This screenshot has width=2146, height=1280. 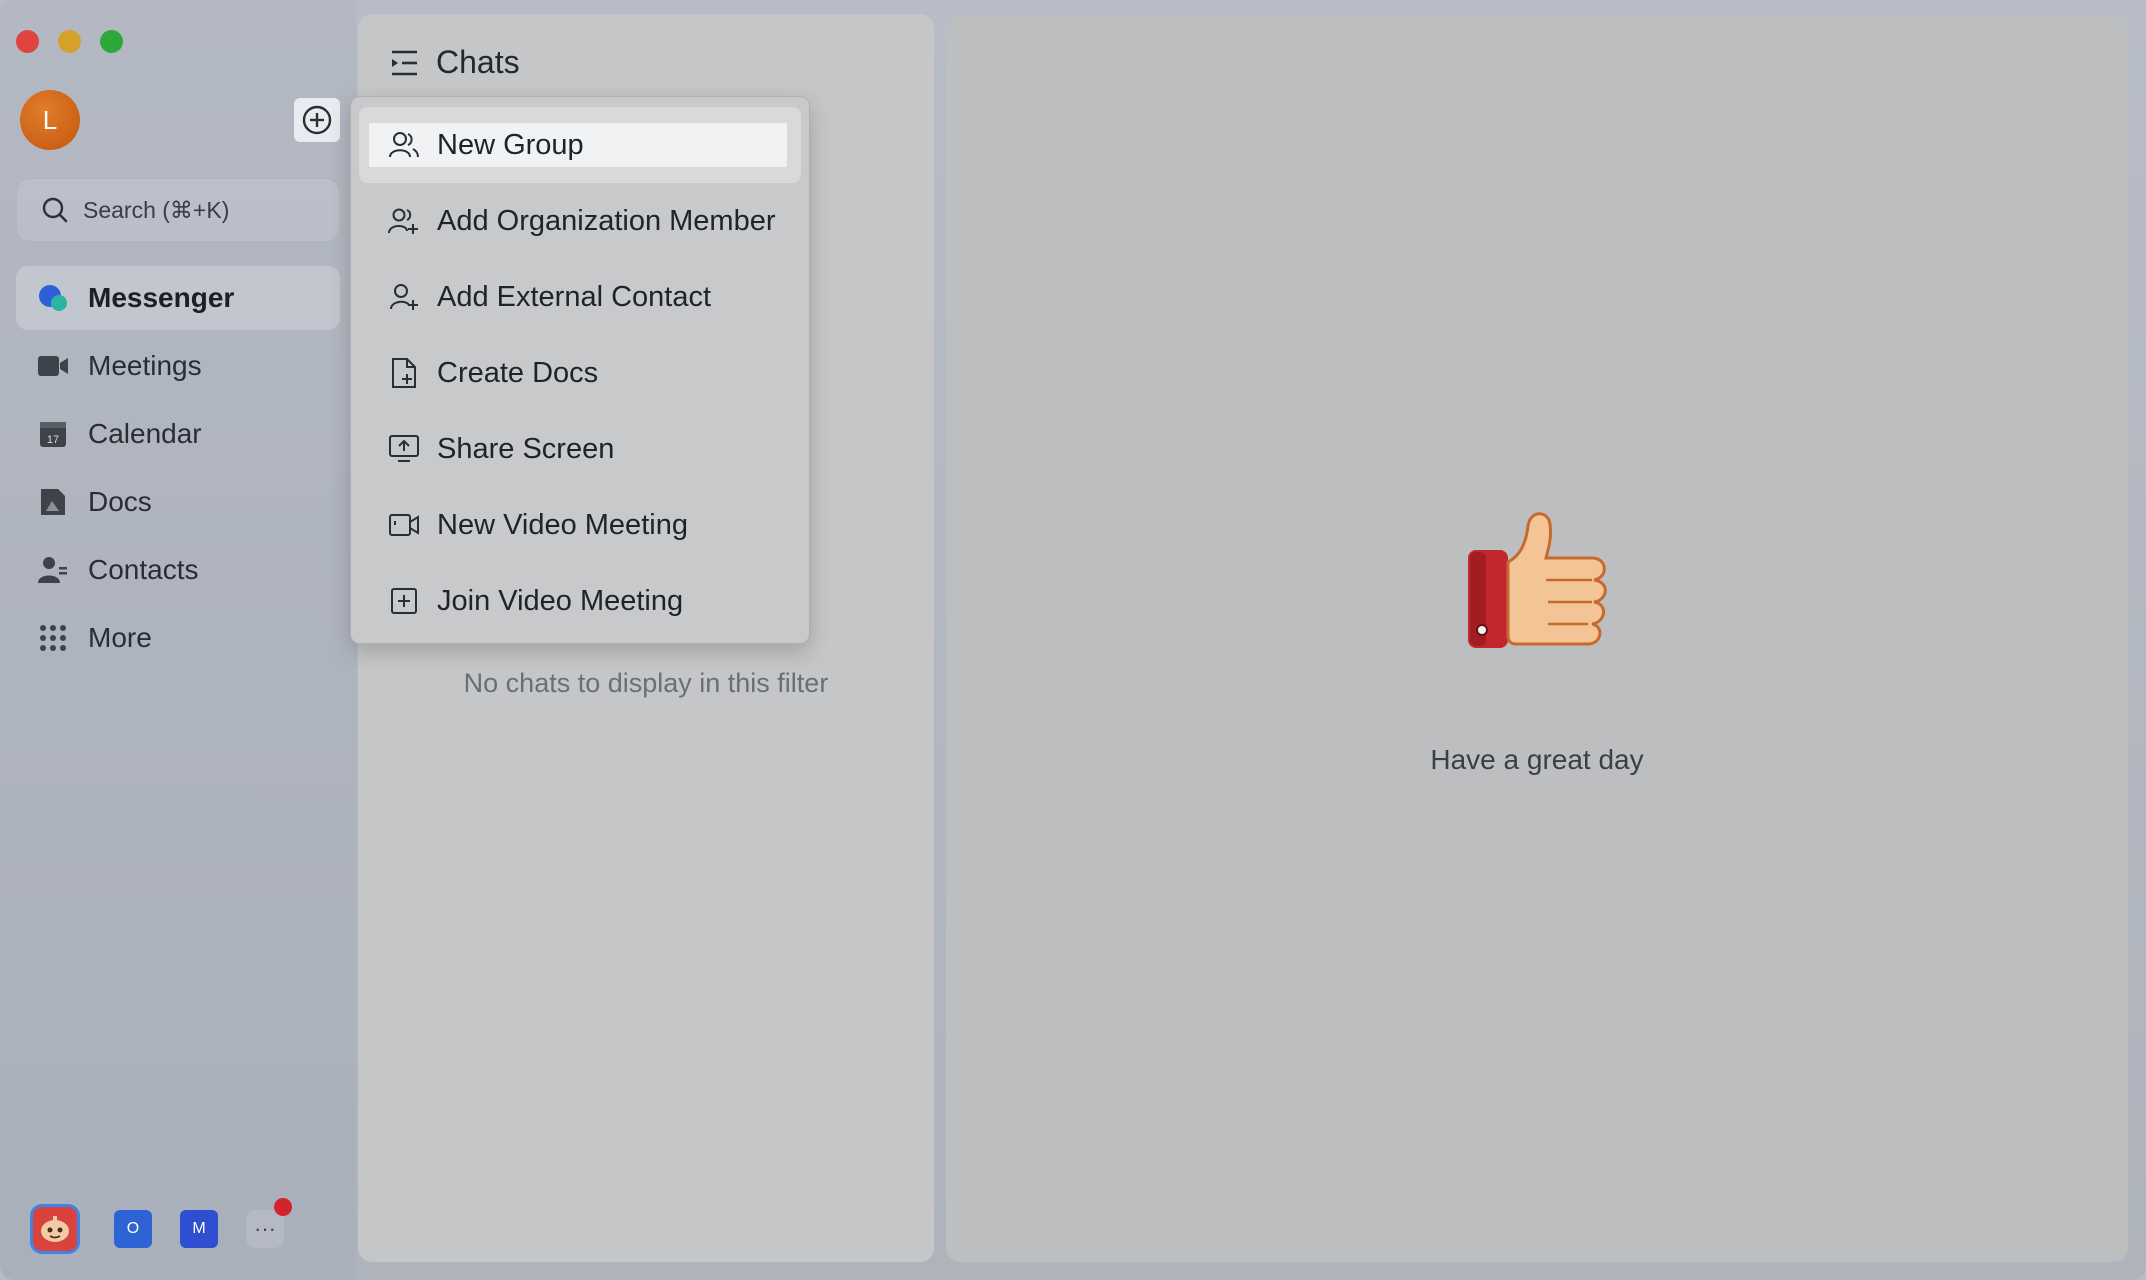 What do you see at coordinates (404, 373) in the screenshot?
I see `create-doc-icon` at bounding box center [404, 373].